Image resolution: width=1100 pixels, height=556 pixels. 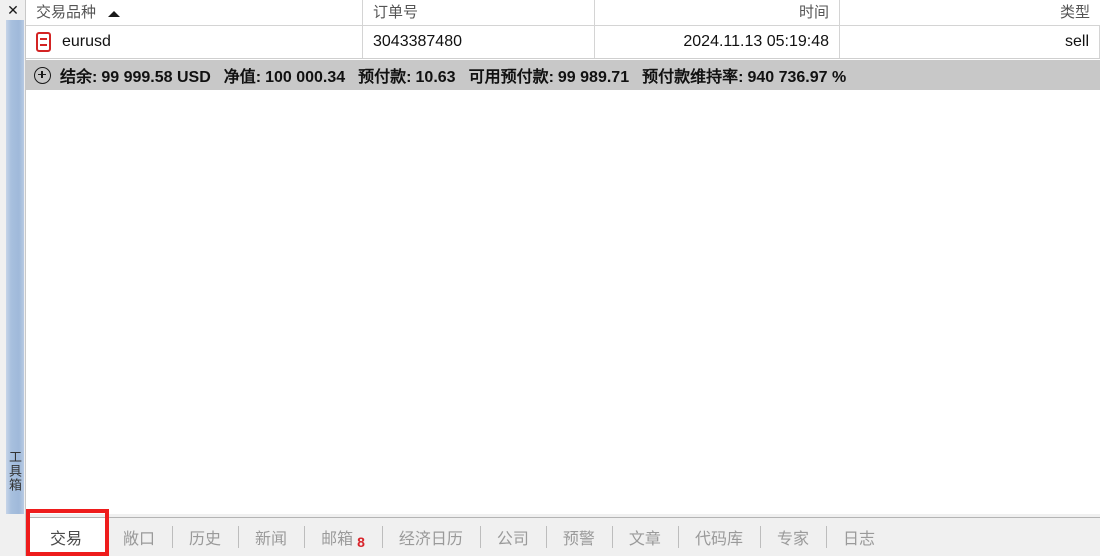 I want to click on cell-symbol: eurusd, so click(x=194, y=42).